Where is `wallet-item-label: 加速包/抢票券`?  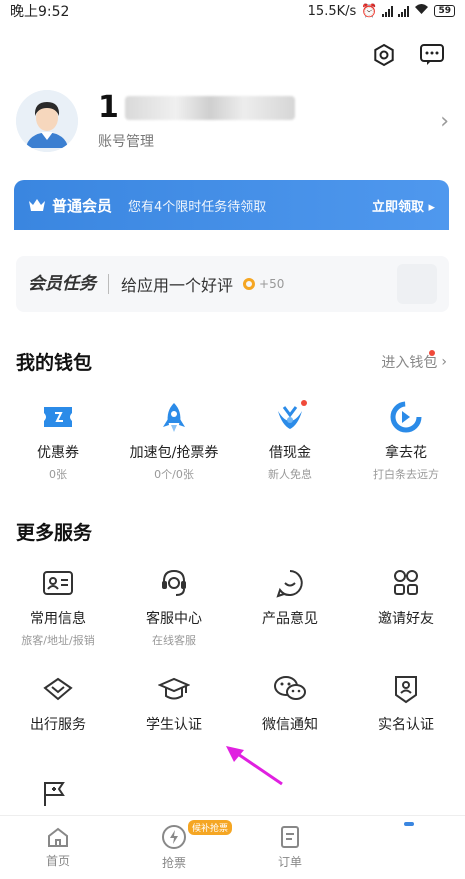 wallet-item-label: 加速包/抢票券 is located at coordinates (174, 453).